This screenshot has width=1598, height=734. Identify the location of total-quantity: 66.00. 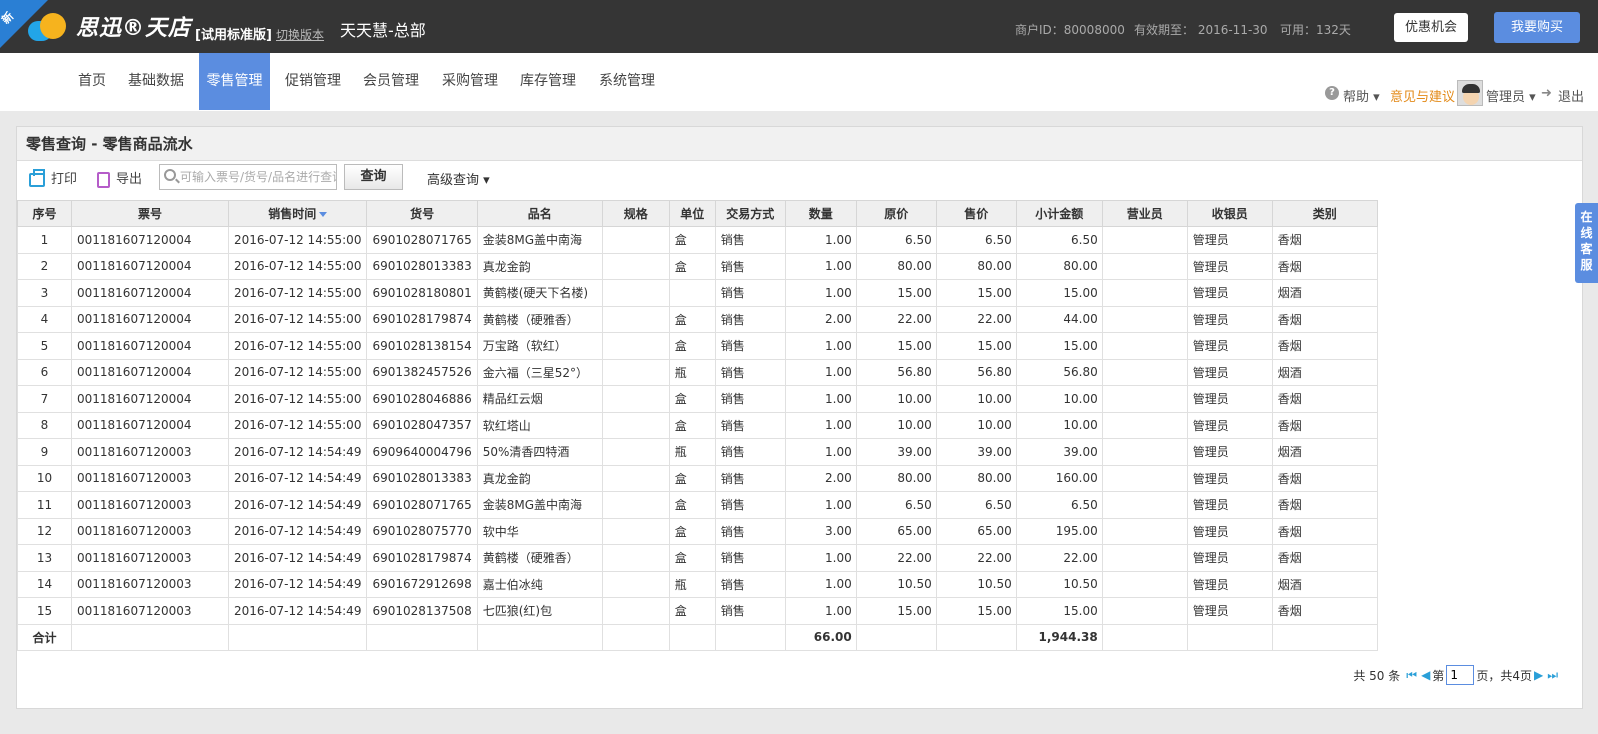
(820, 637).